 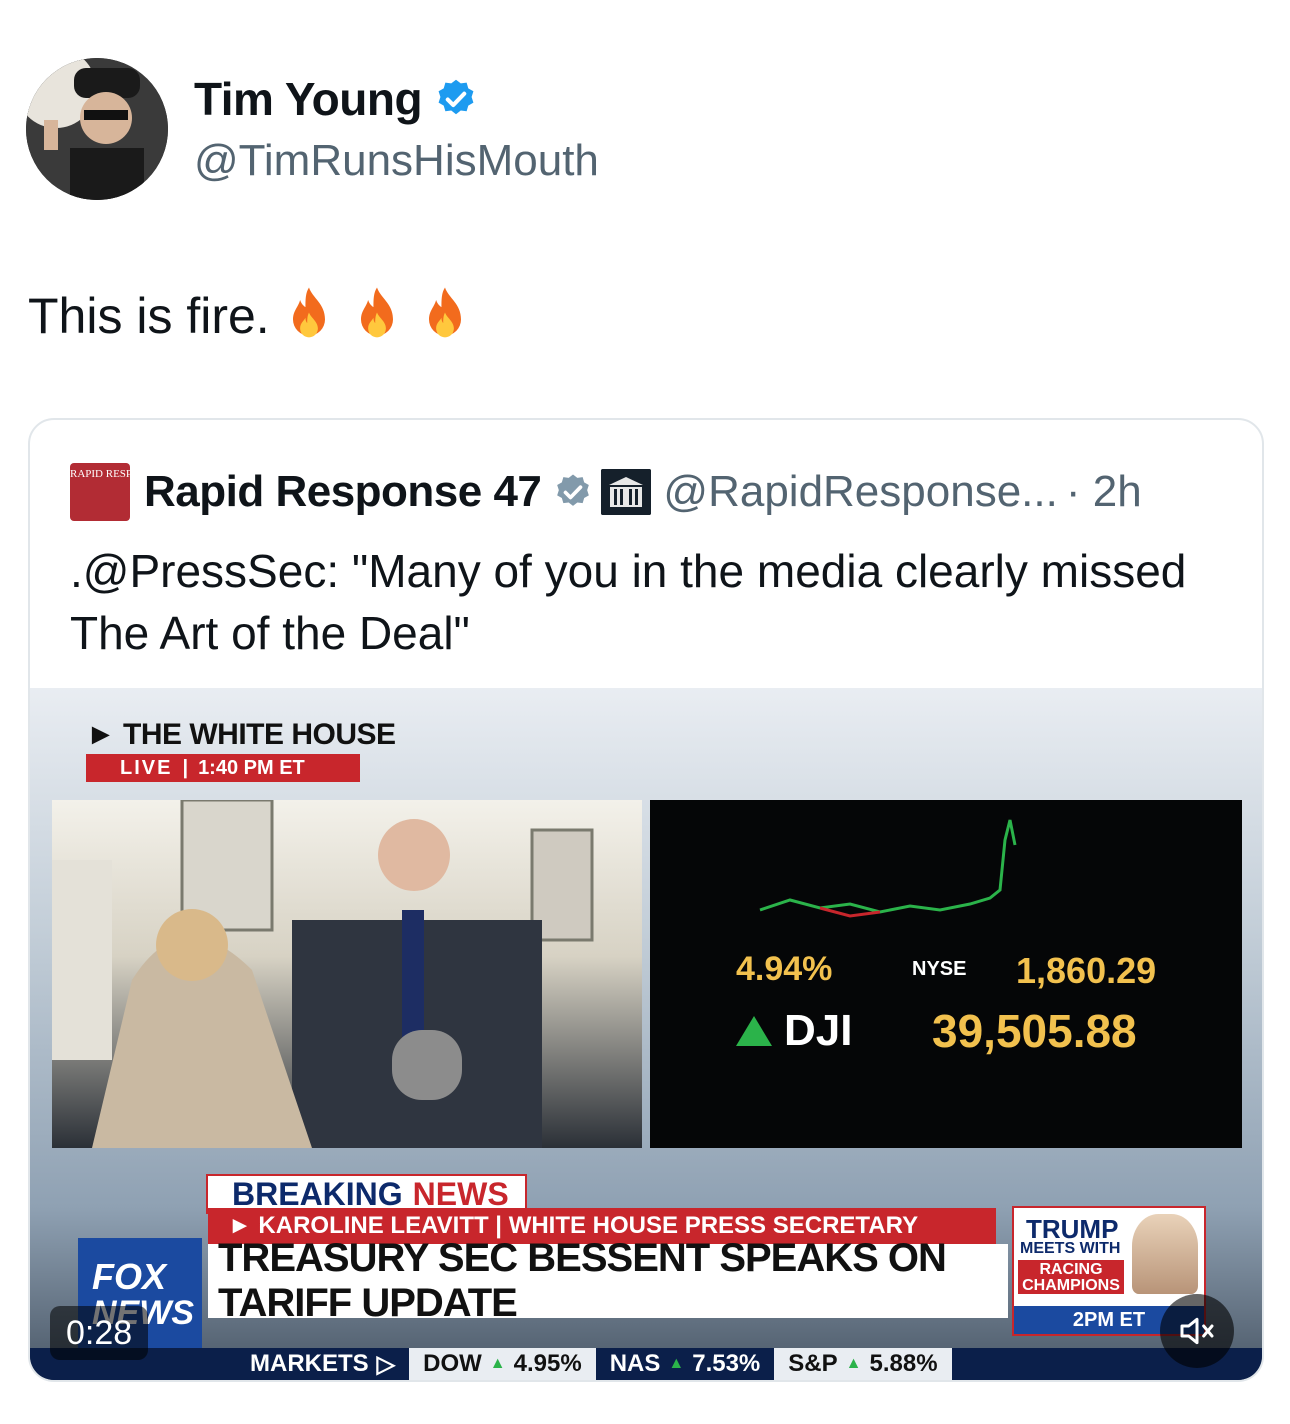 I want to click on stock-chart-pane: 4.94% NYSE 1,860.29 DJI 39,505.88, so click(x=946, y=974).